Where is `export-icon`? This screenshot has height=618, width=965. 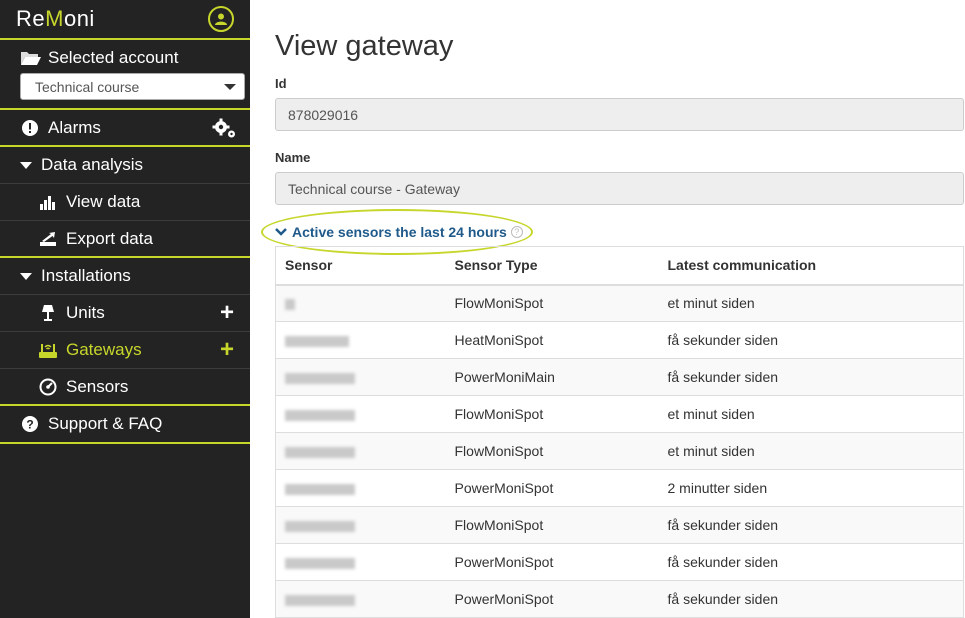 export-icon is located at coordinates (48, 239).